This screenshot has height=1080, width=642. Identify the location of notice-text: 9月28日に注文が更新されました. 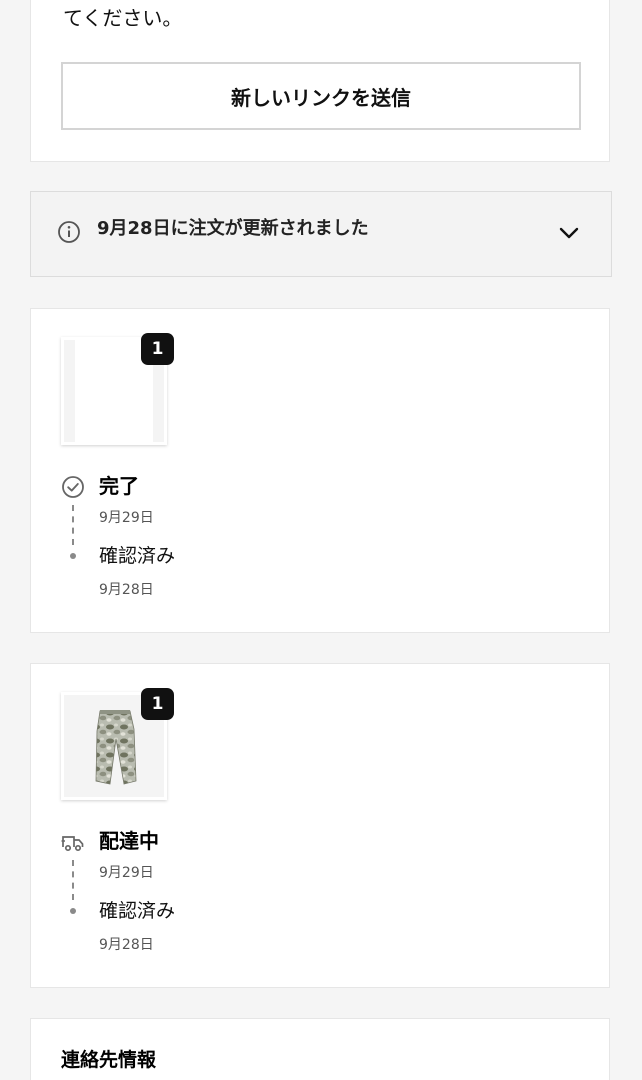
(233, 228).